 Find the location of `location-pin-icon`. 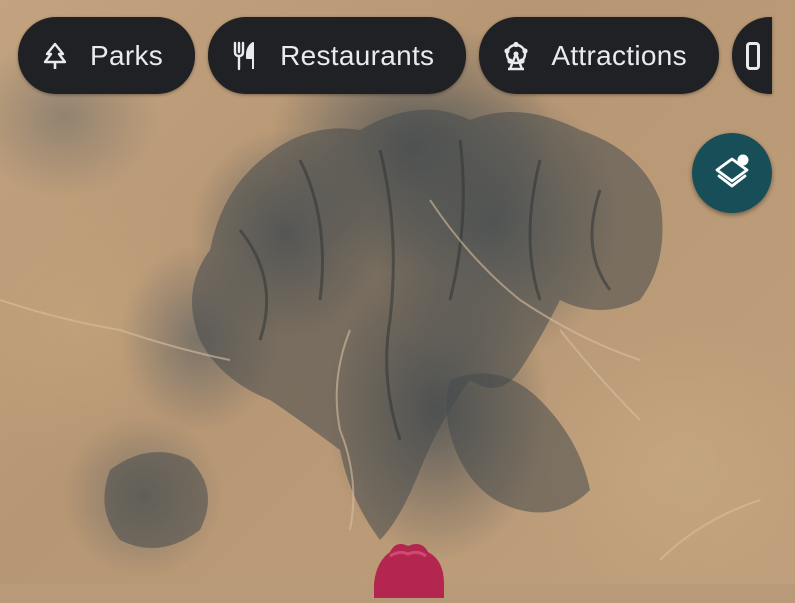

location-pin-icon is located at coordinates (409, 568).